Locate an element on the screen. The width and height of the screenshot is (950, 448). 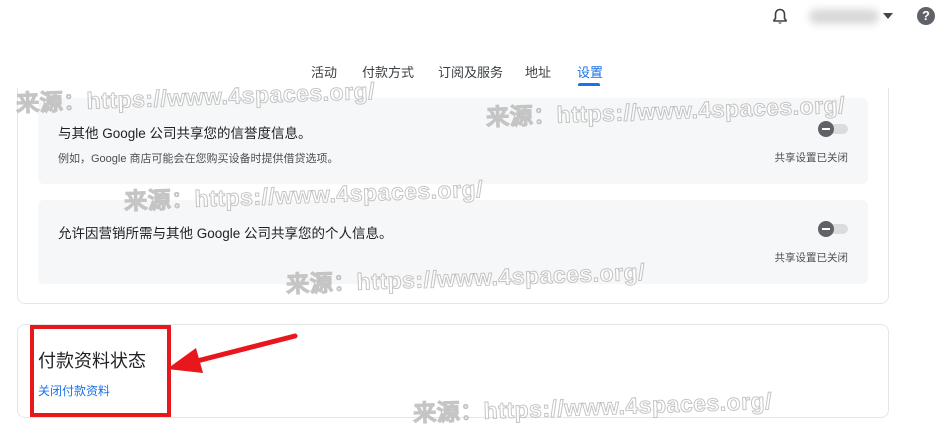
tab-settings: 设置 is located at coordinates (590, 71).